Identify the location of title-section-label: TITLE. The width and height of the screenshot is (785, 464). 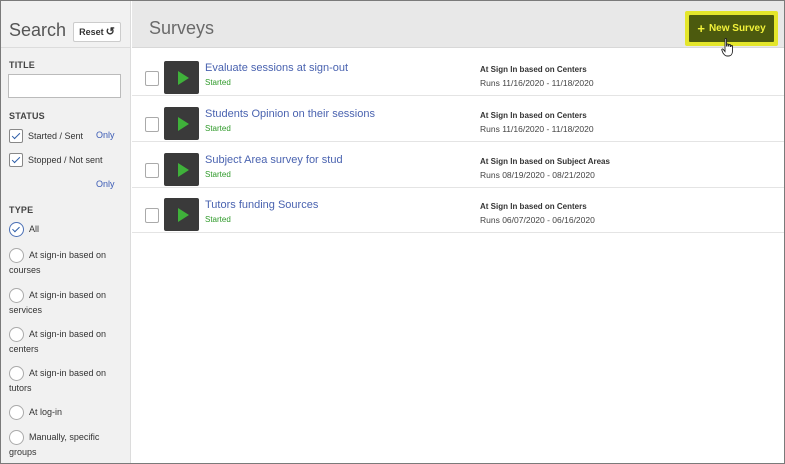
(22, 65).